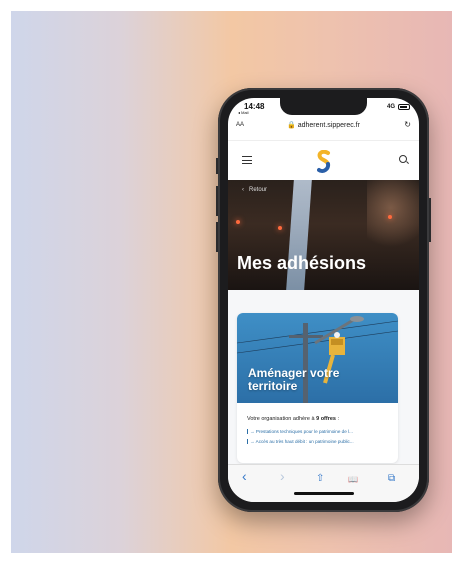  Describe the element at coordinates (217, 201) in the screenshot. I see `volume-up-button` at that location.